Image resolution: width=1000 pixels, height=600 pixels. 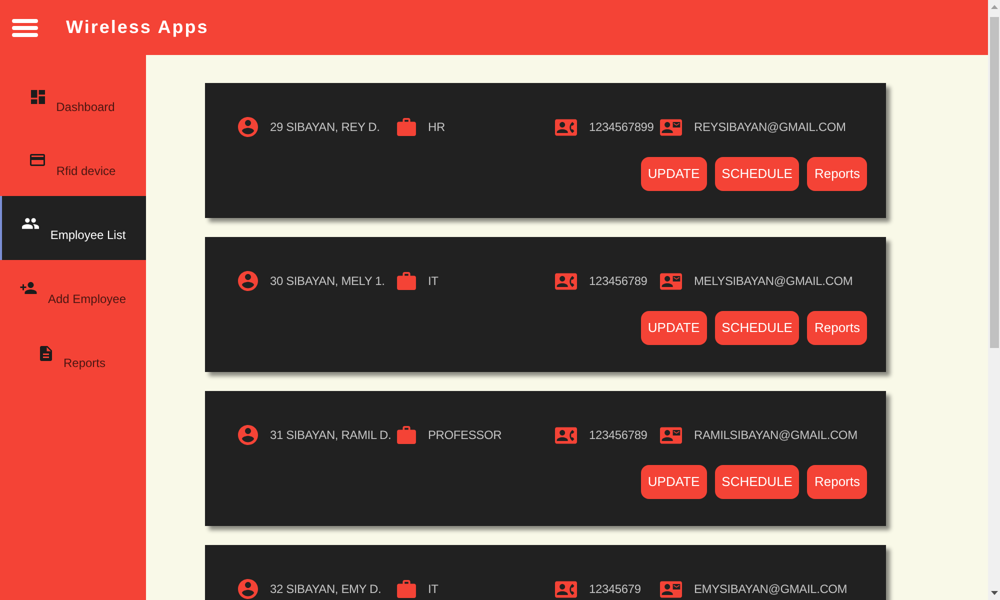 I want to click on sidebar-item: Dashboard, so click(x=73, y=100).